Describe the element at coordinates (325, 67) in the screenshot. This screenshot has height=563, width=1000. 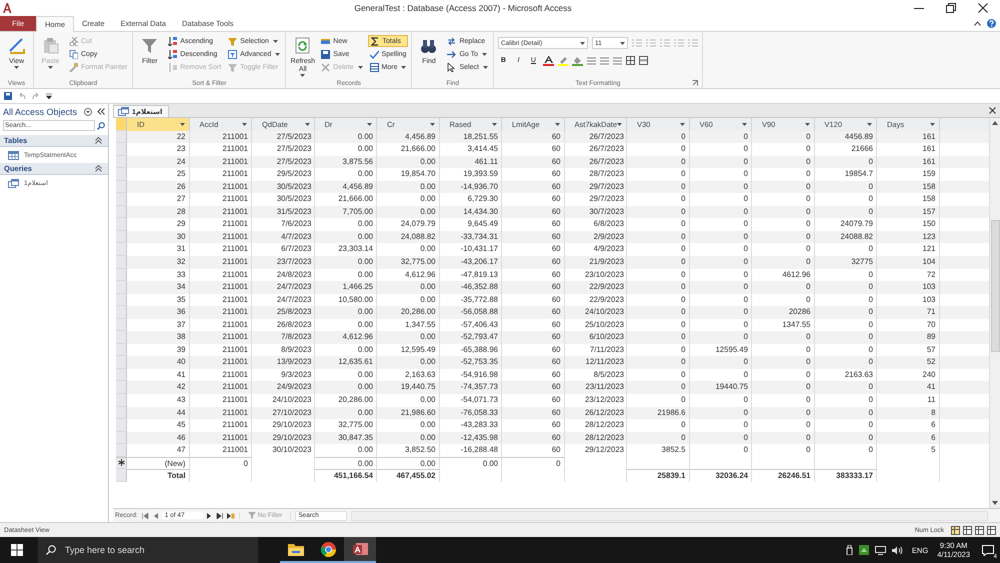
I see `delete-icon` at that location.